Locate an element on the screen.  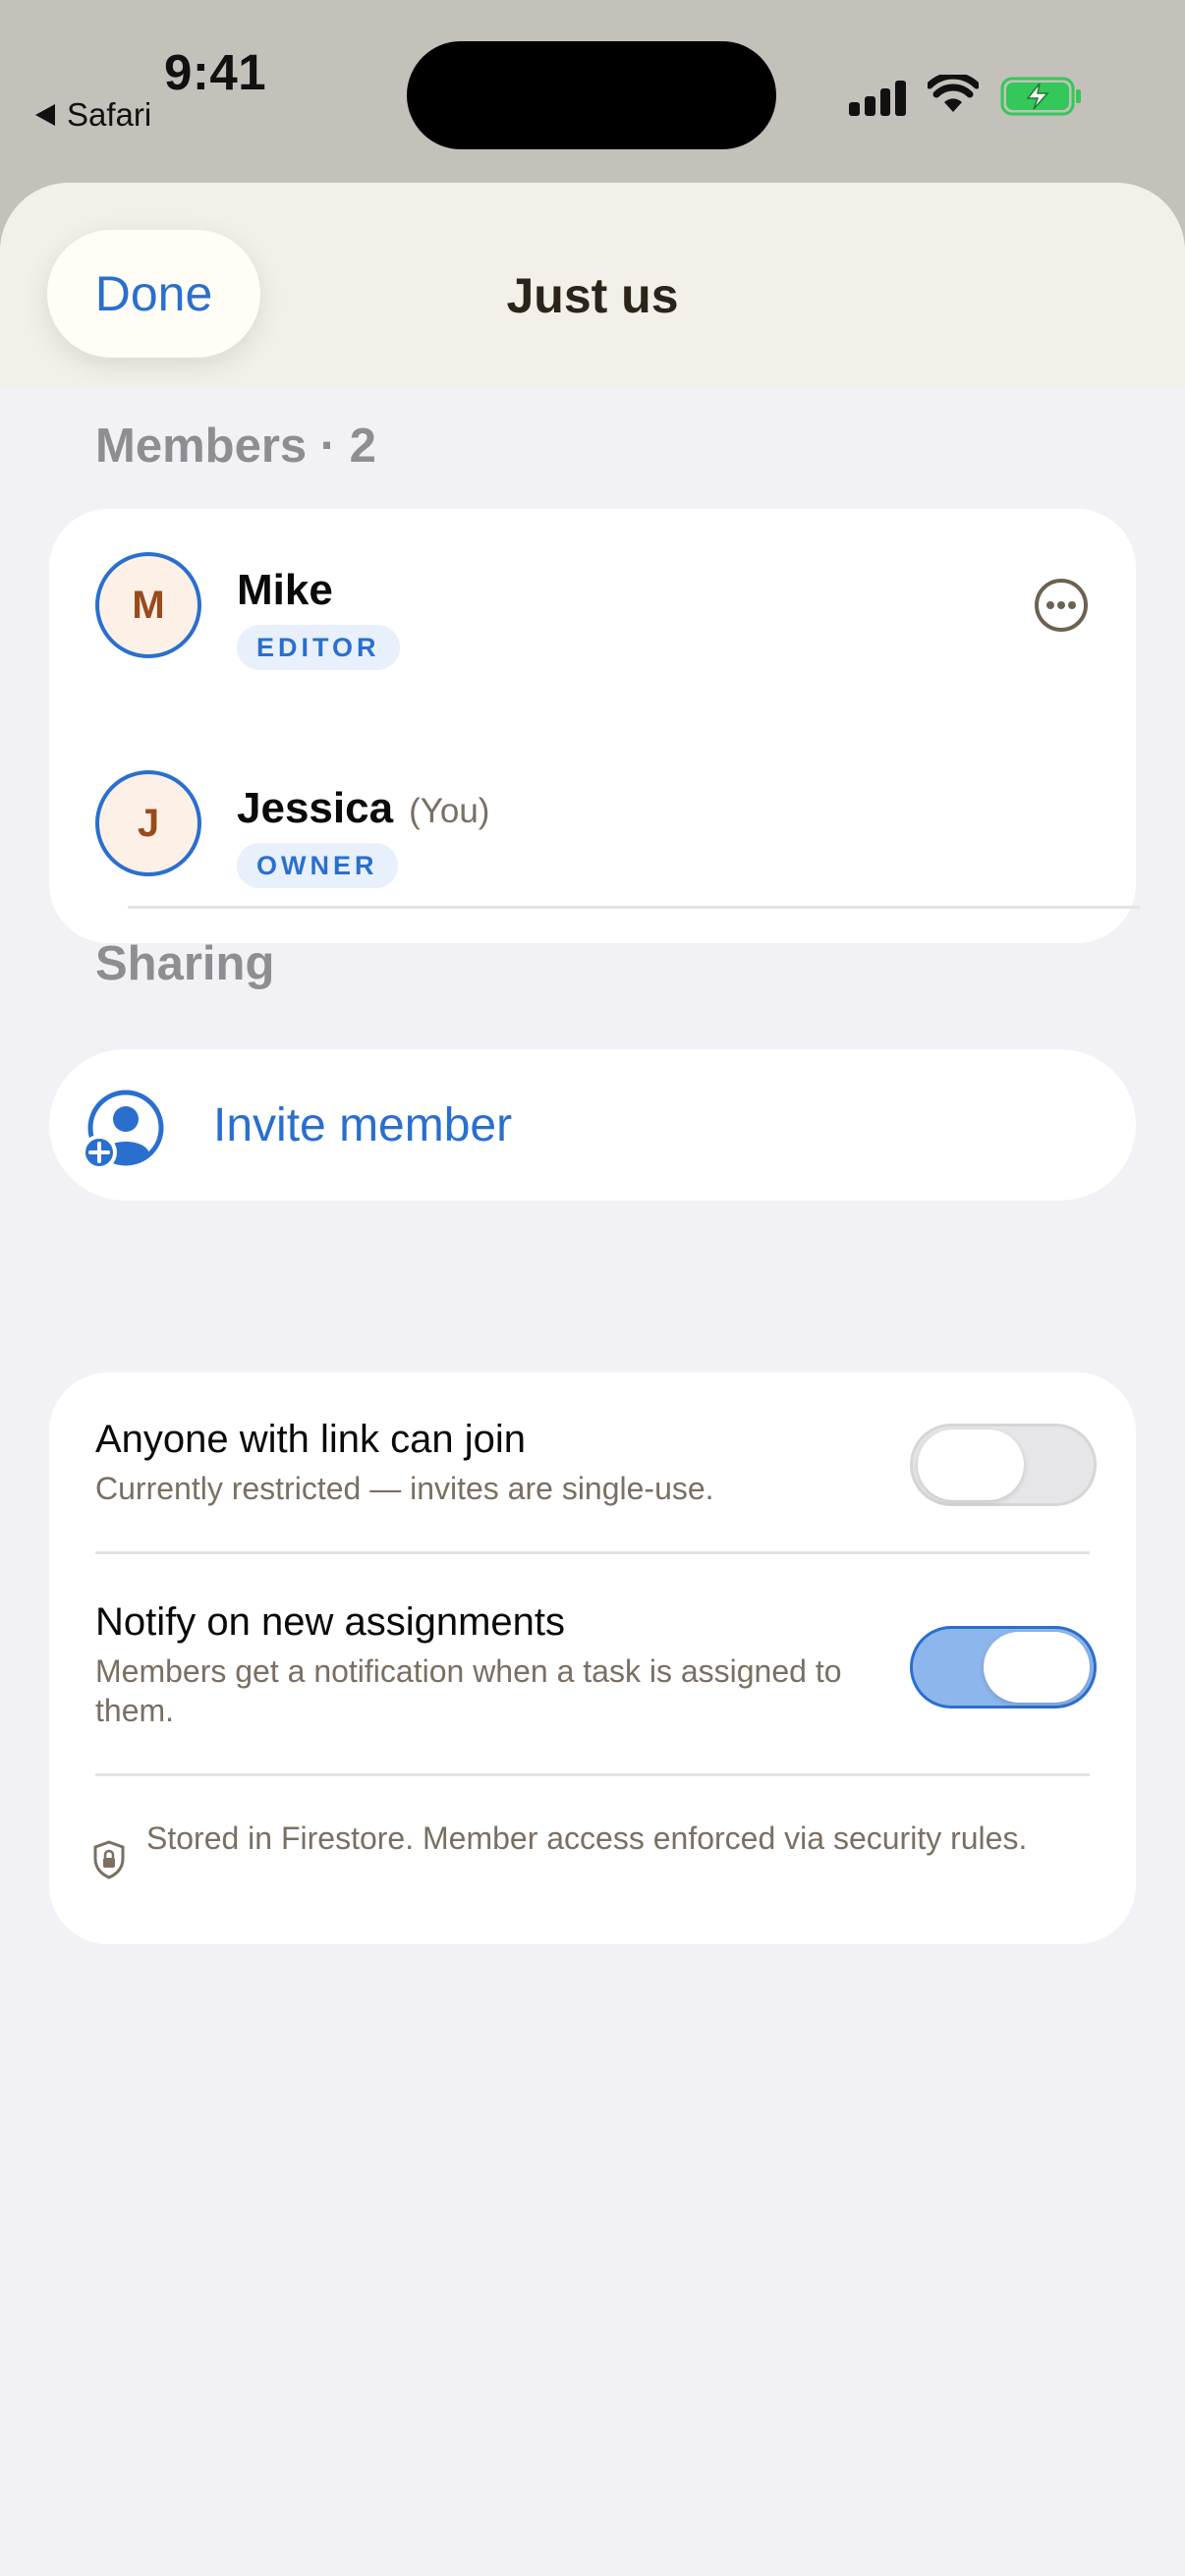
sheet-title: Just us is located at coordinates (592, 295).